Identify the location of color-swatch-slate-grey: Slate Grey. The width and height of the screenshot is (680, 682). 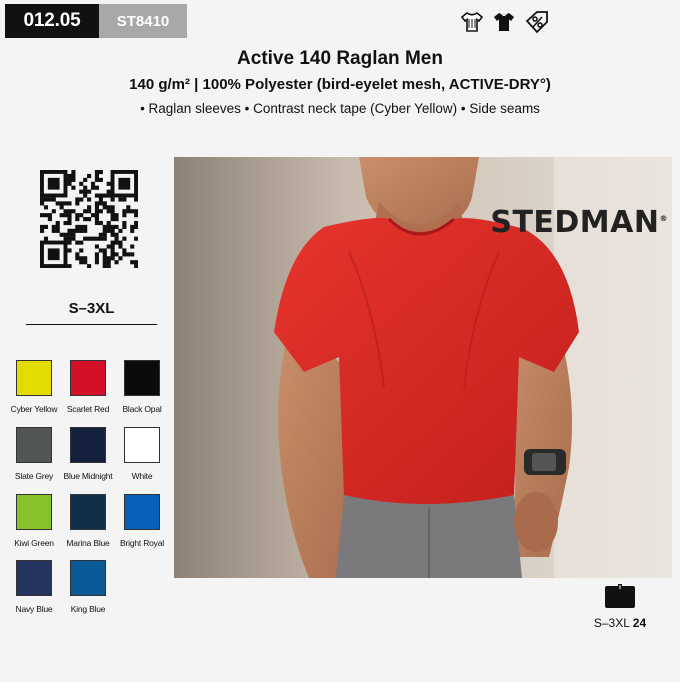
(34, 454).